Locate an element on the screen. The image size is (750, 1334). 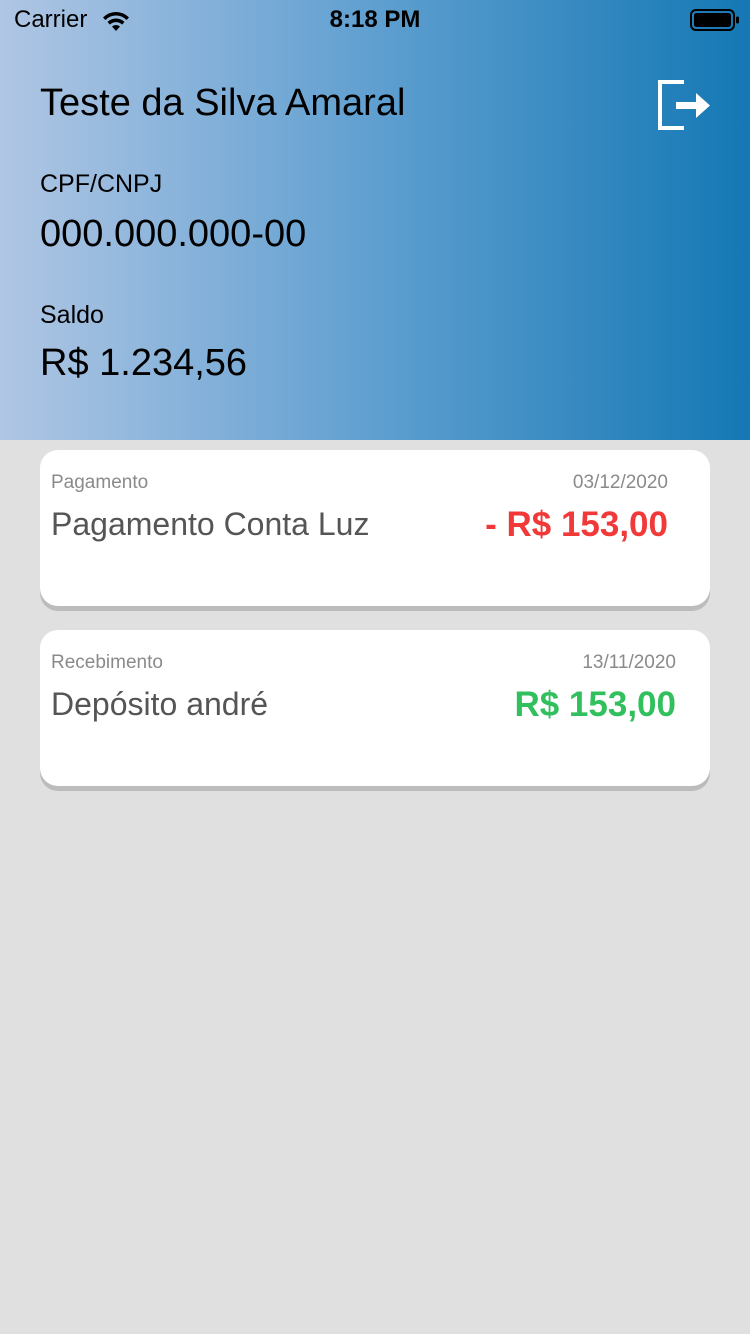
balance-label: Saldo is located at coordinates (72, 315).